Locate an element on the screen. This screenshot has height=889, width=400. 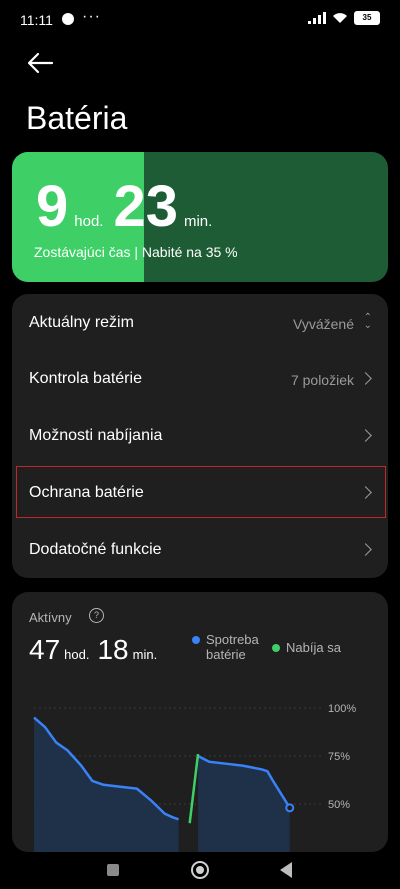
setting-additional-features: Dodatočné funkcie is located at coordinates (200, 551).